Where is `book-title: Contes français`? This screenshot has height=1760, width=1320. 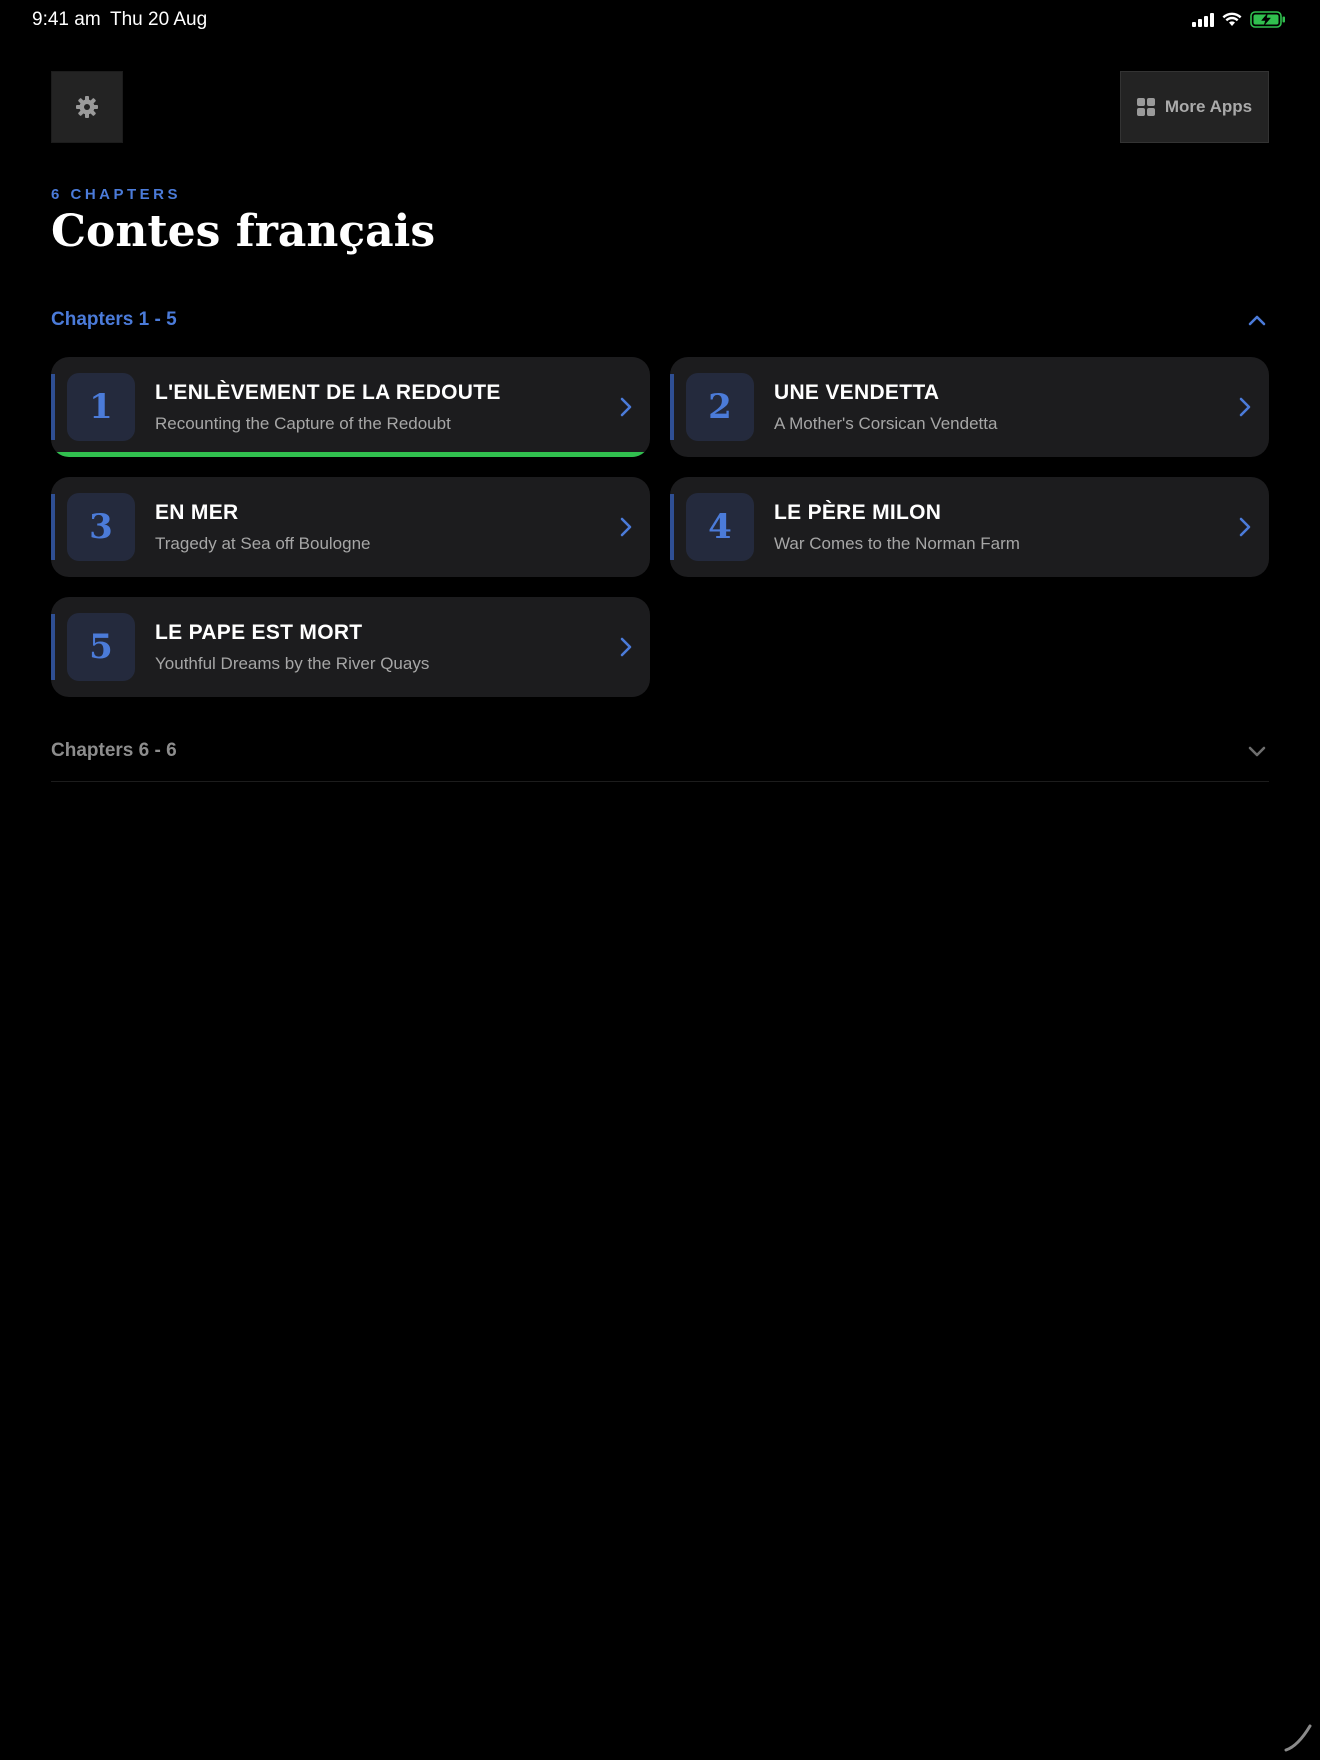
book-title: Contes français is located at coordinates (243, 231).